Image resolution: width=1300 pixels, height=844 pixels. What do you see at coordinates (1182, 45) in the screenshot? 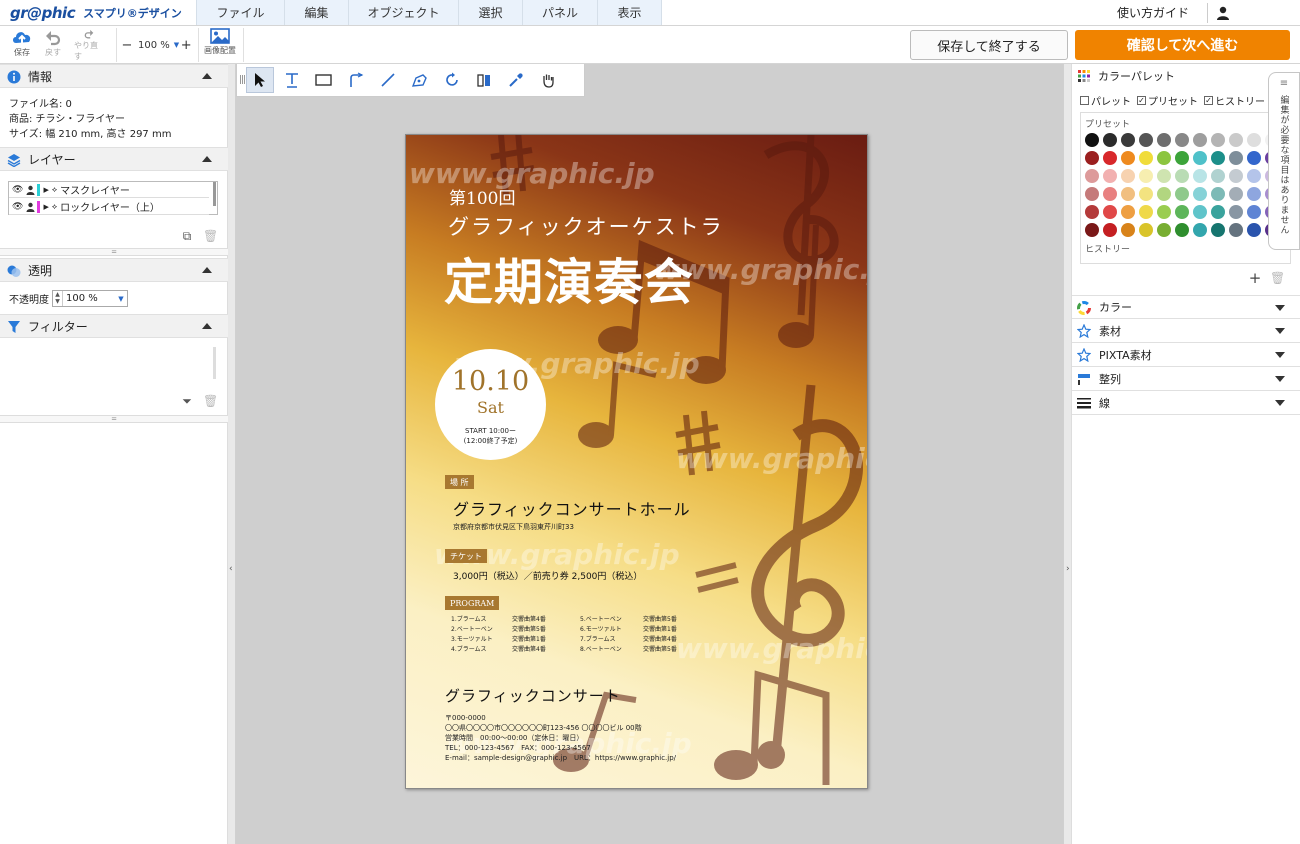
I see `confirm-next-button: 確認して次へ進む` at bounding box center [1182, 45].